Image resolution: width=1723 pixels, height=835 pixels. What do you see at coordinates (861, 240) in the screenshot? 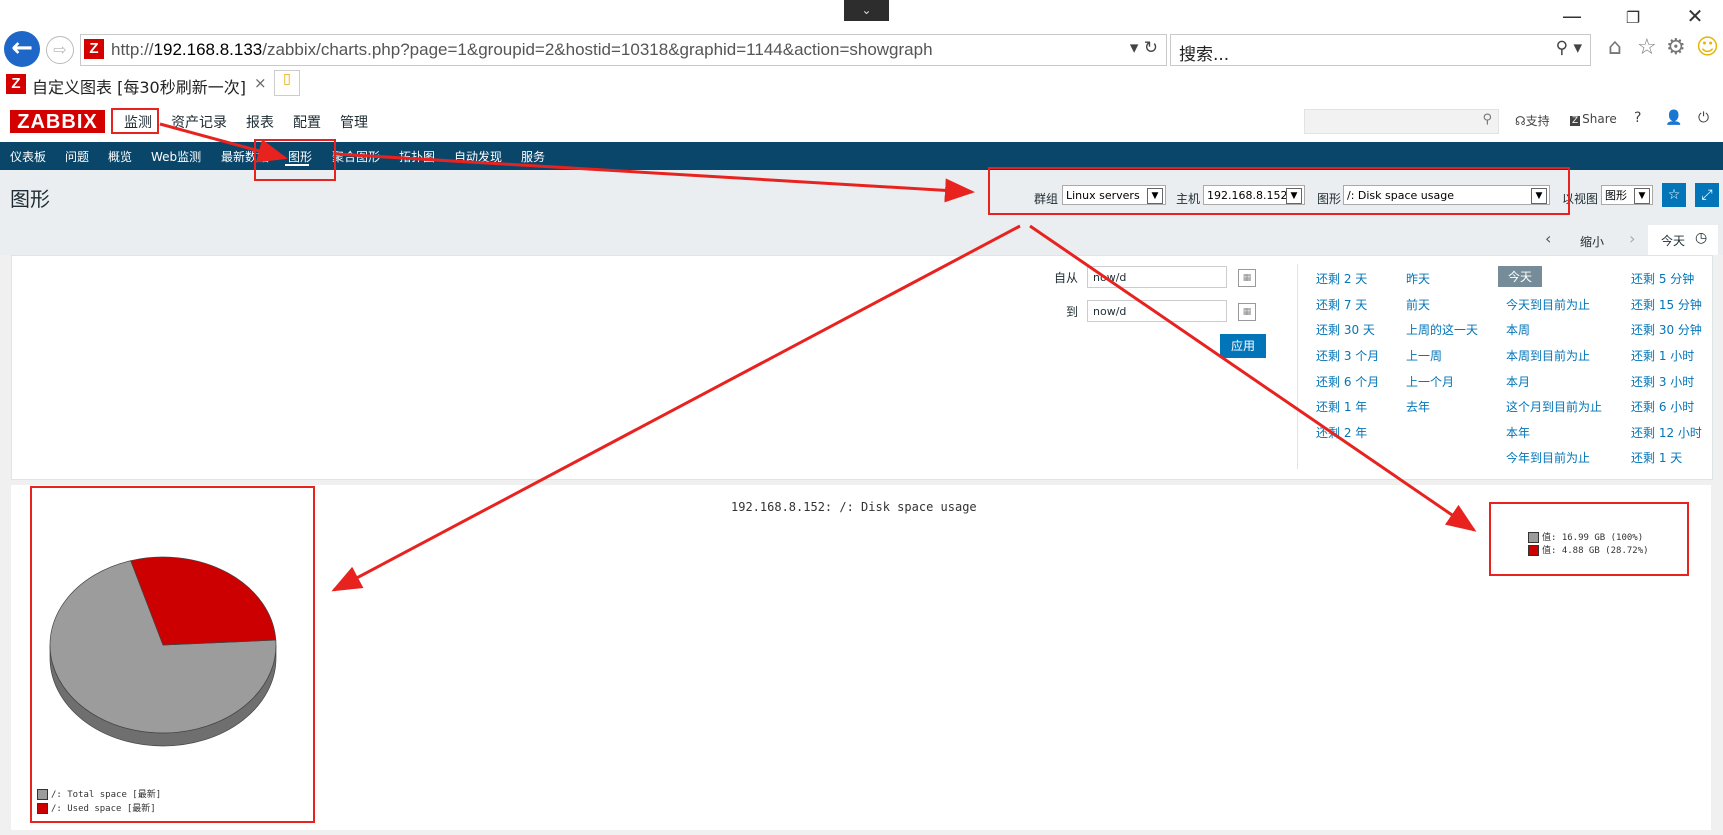
I see `time-navigation: ‹ 缩小 › 今天 ◷` at bounding box center [861, 240].